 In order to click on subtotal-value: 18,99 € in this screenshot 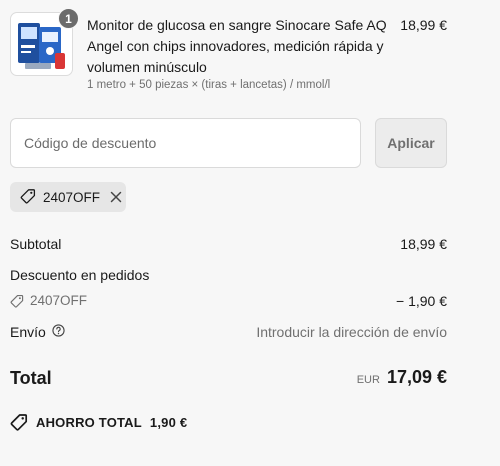, I will do `click(423, 244)`.